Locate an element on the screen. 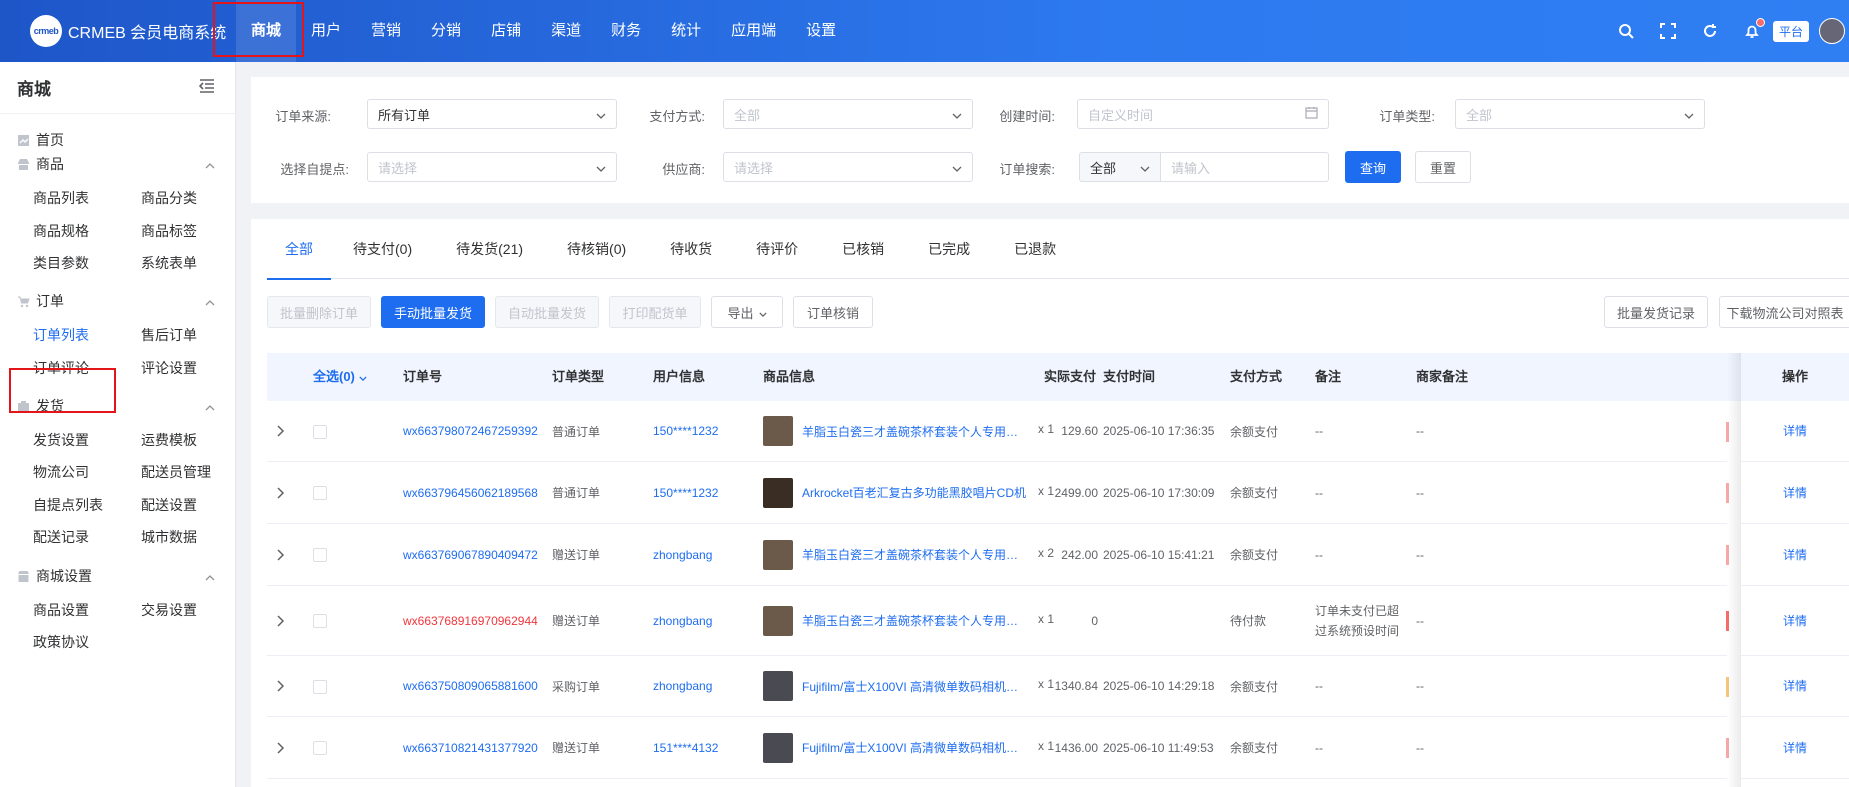 The width and height of the screenshot is (1849, 787). sidebar-item-after-sales: 售后订单 is located at coordinates (169, 335).